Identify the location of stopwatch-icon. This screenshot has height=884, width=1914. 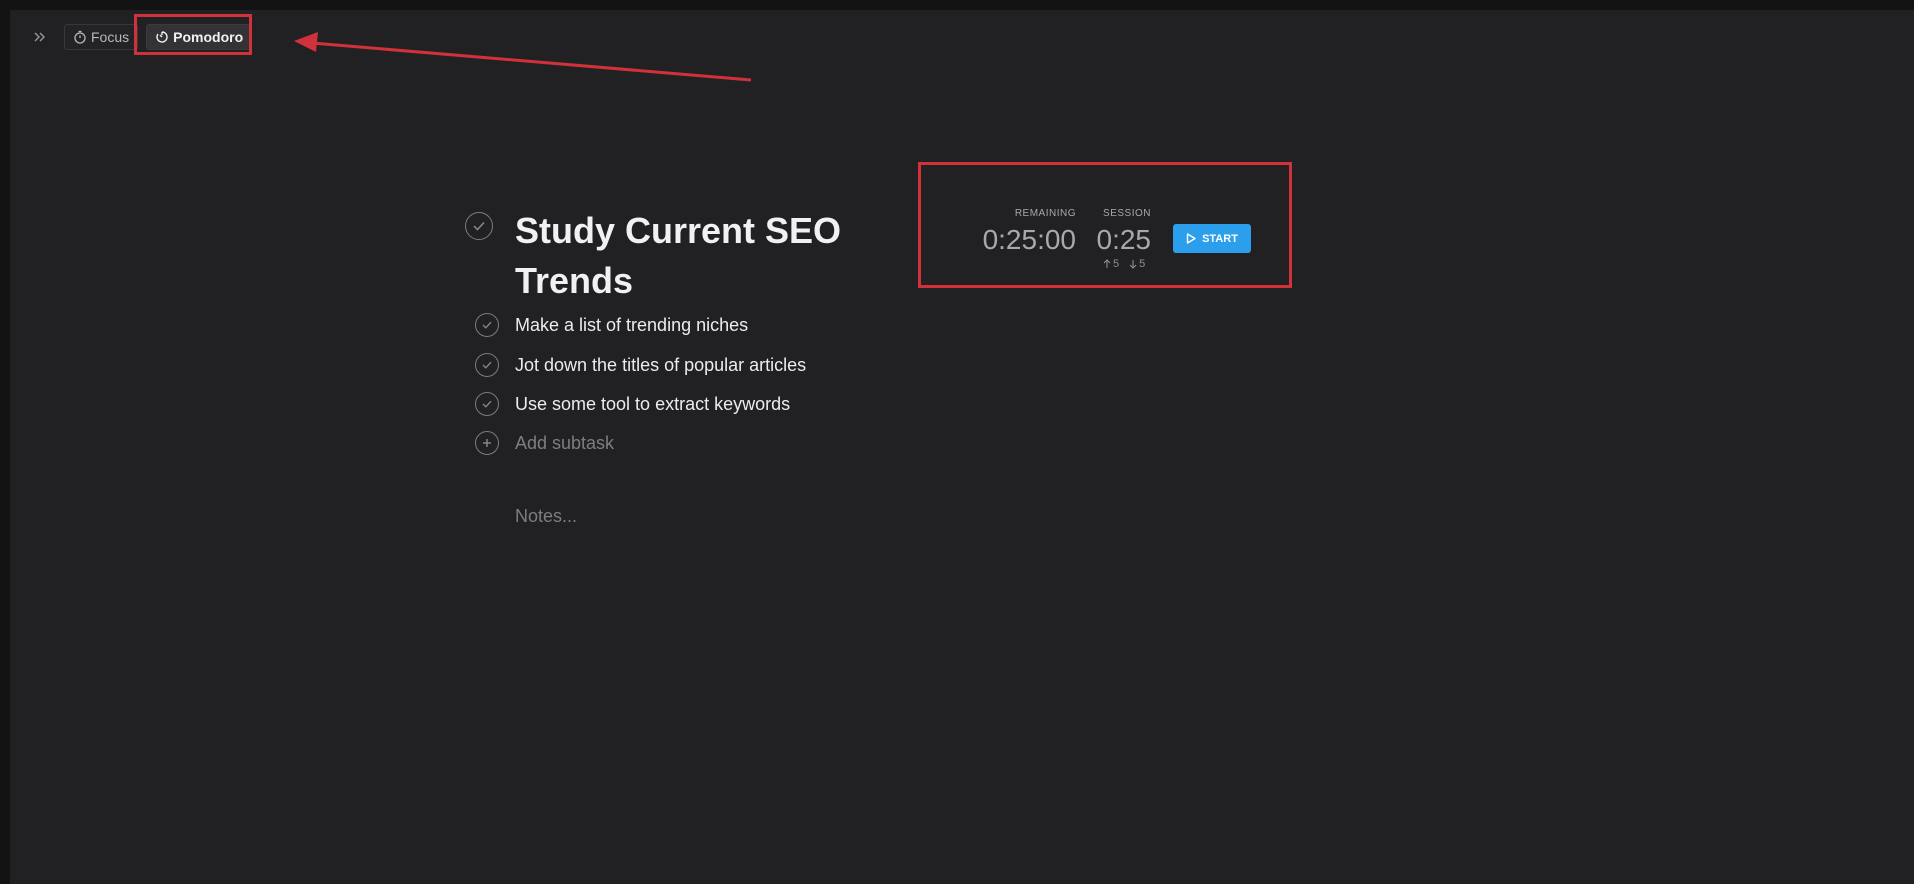
(80, 37).